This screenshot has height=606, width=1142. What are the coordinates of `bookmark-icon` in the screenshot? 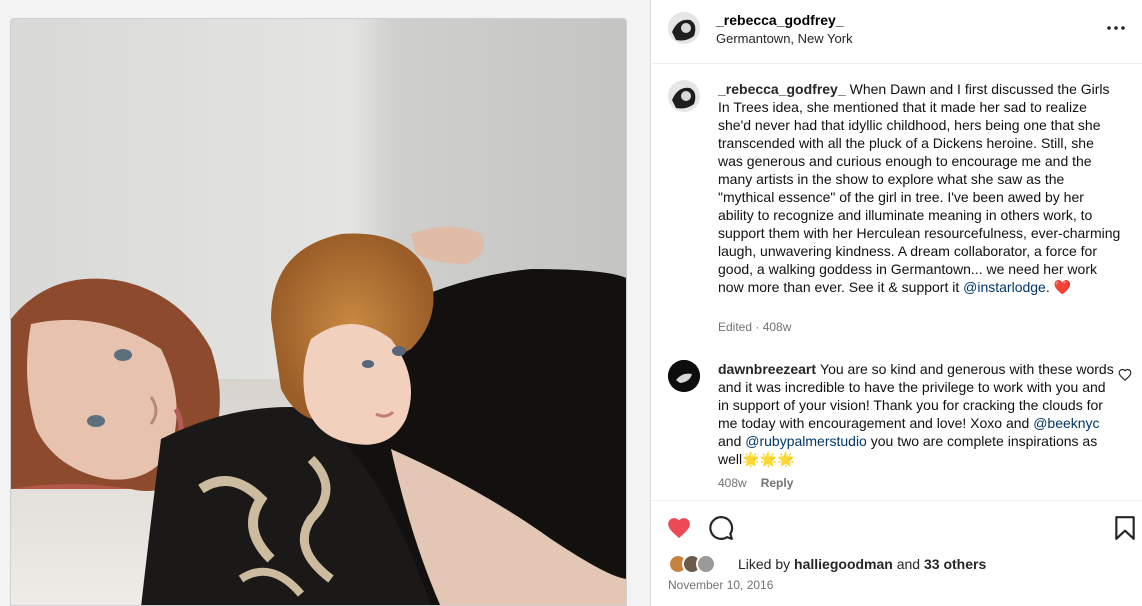 It's located at (1125, 528).